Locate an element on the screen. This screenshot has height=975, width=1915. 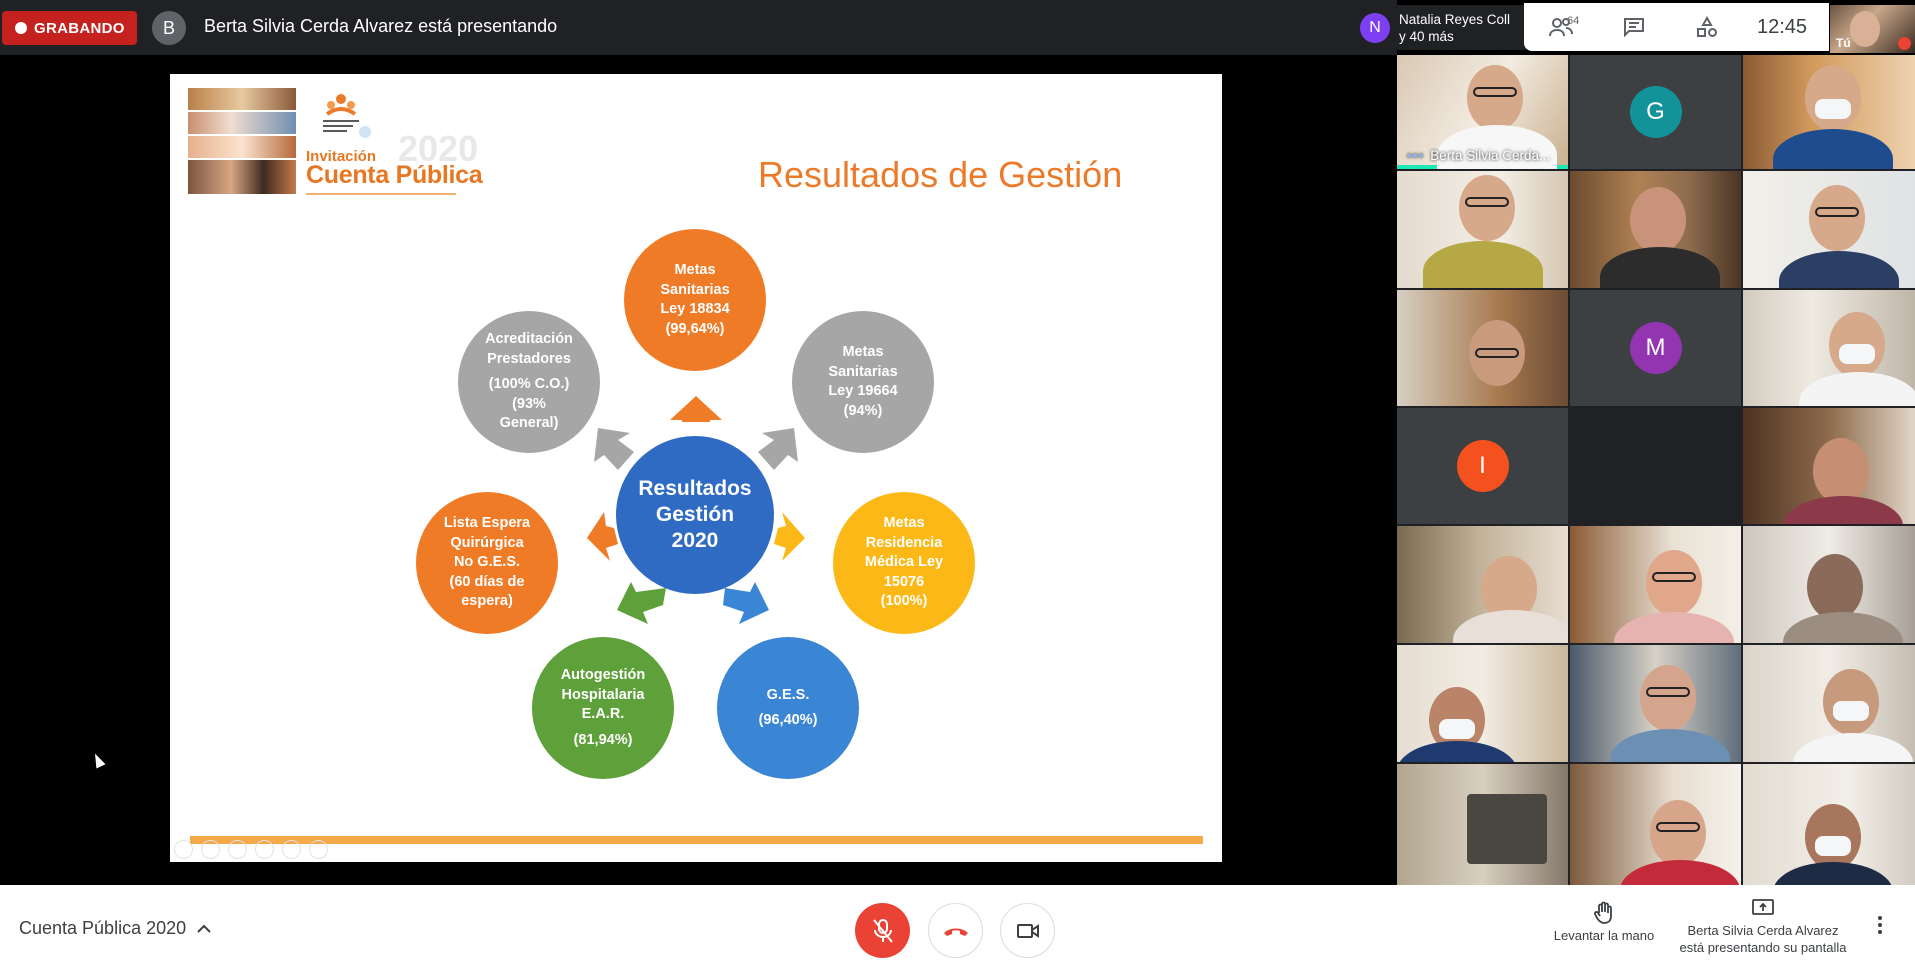
meeting-info-bar: 64 12:45 is located at coordinates (1676, 27).